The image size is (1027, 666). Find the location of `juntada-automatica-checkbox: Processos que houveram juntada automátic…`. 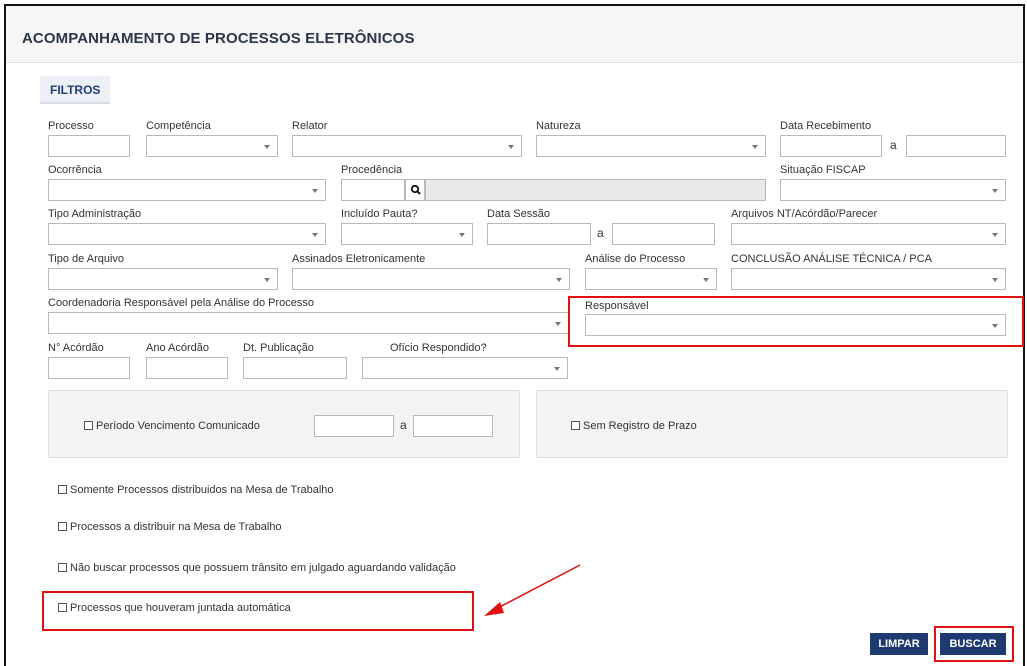

juntada-automatica-checkbox: Processos que houveram juntada automátic… is located at coordinates (174, 608).